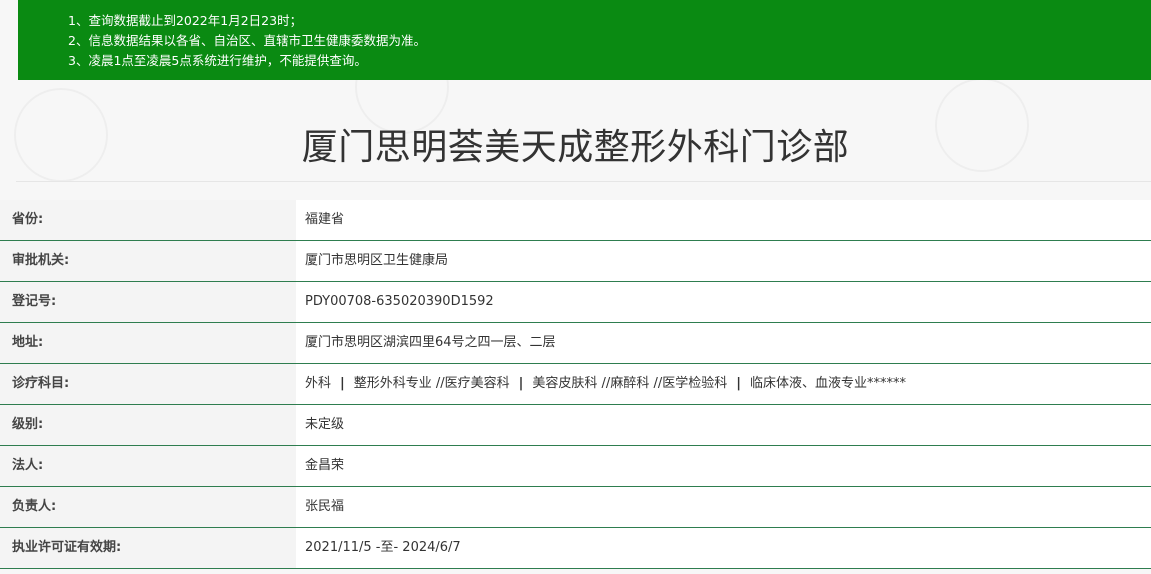  Describe the element at coordinates (583, 181) in the screenshot. I see `title-divider` at that location.